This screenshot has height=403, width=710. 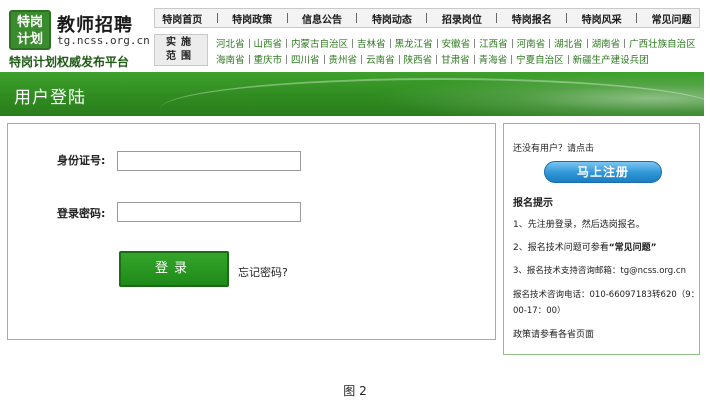 What do you see at coordinates (531, 43) in the screenshot?
I see `province-link: 河南省` at bounding box center [531, 43].